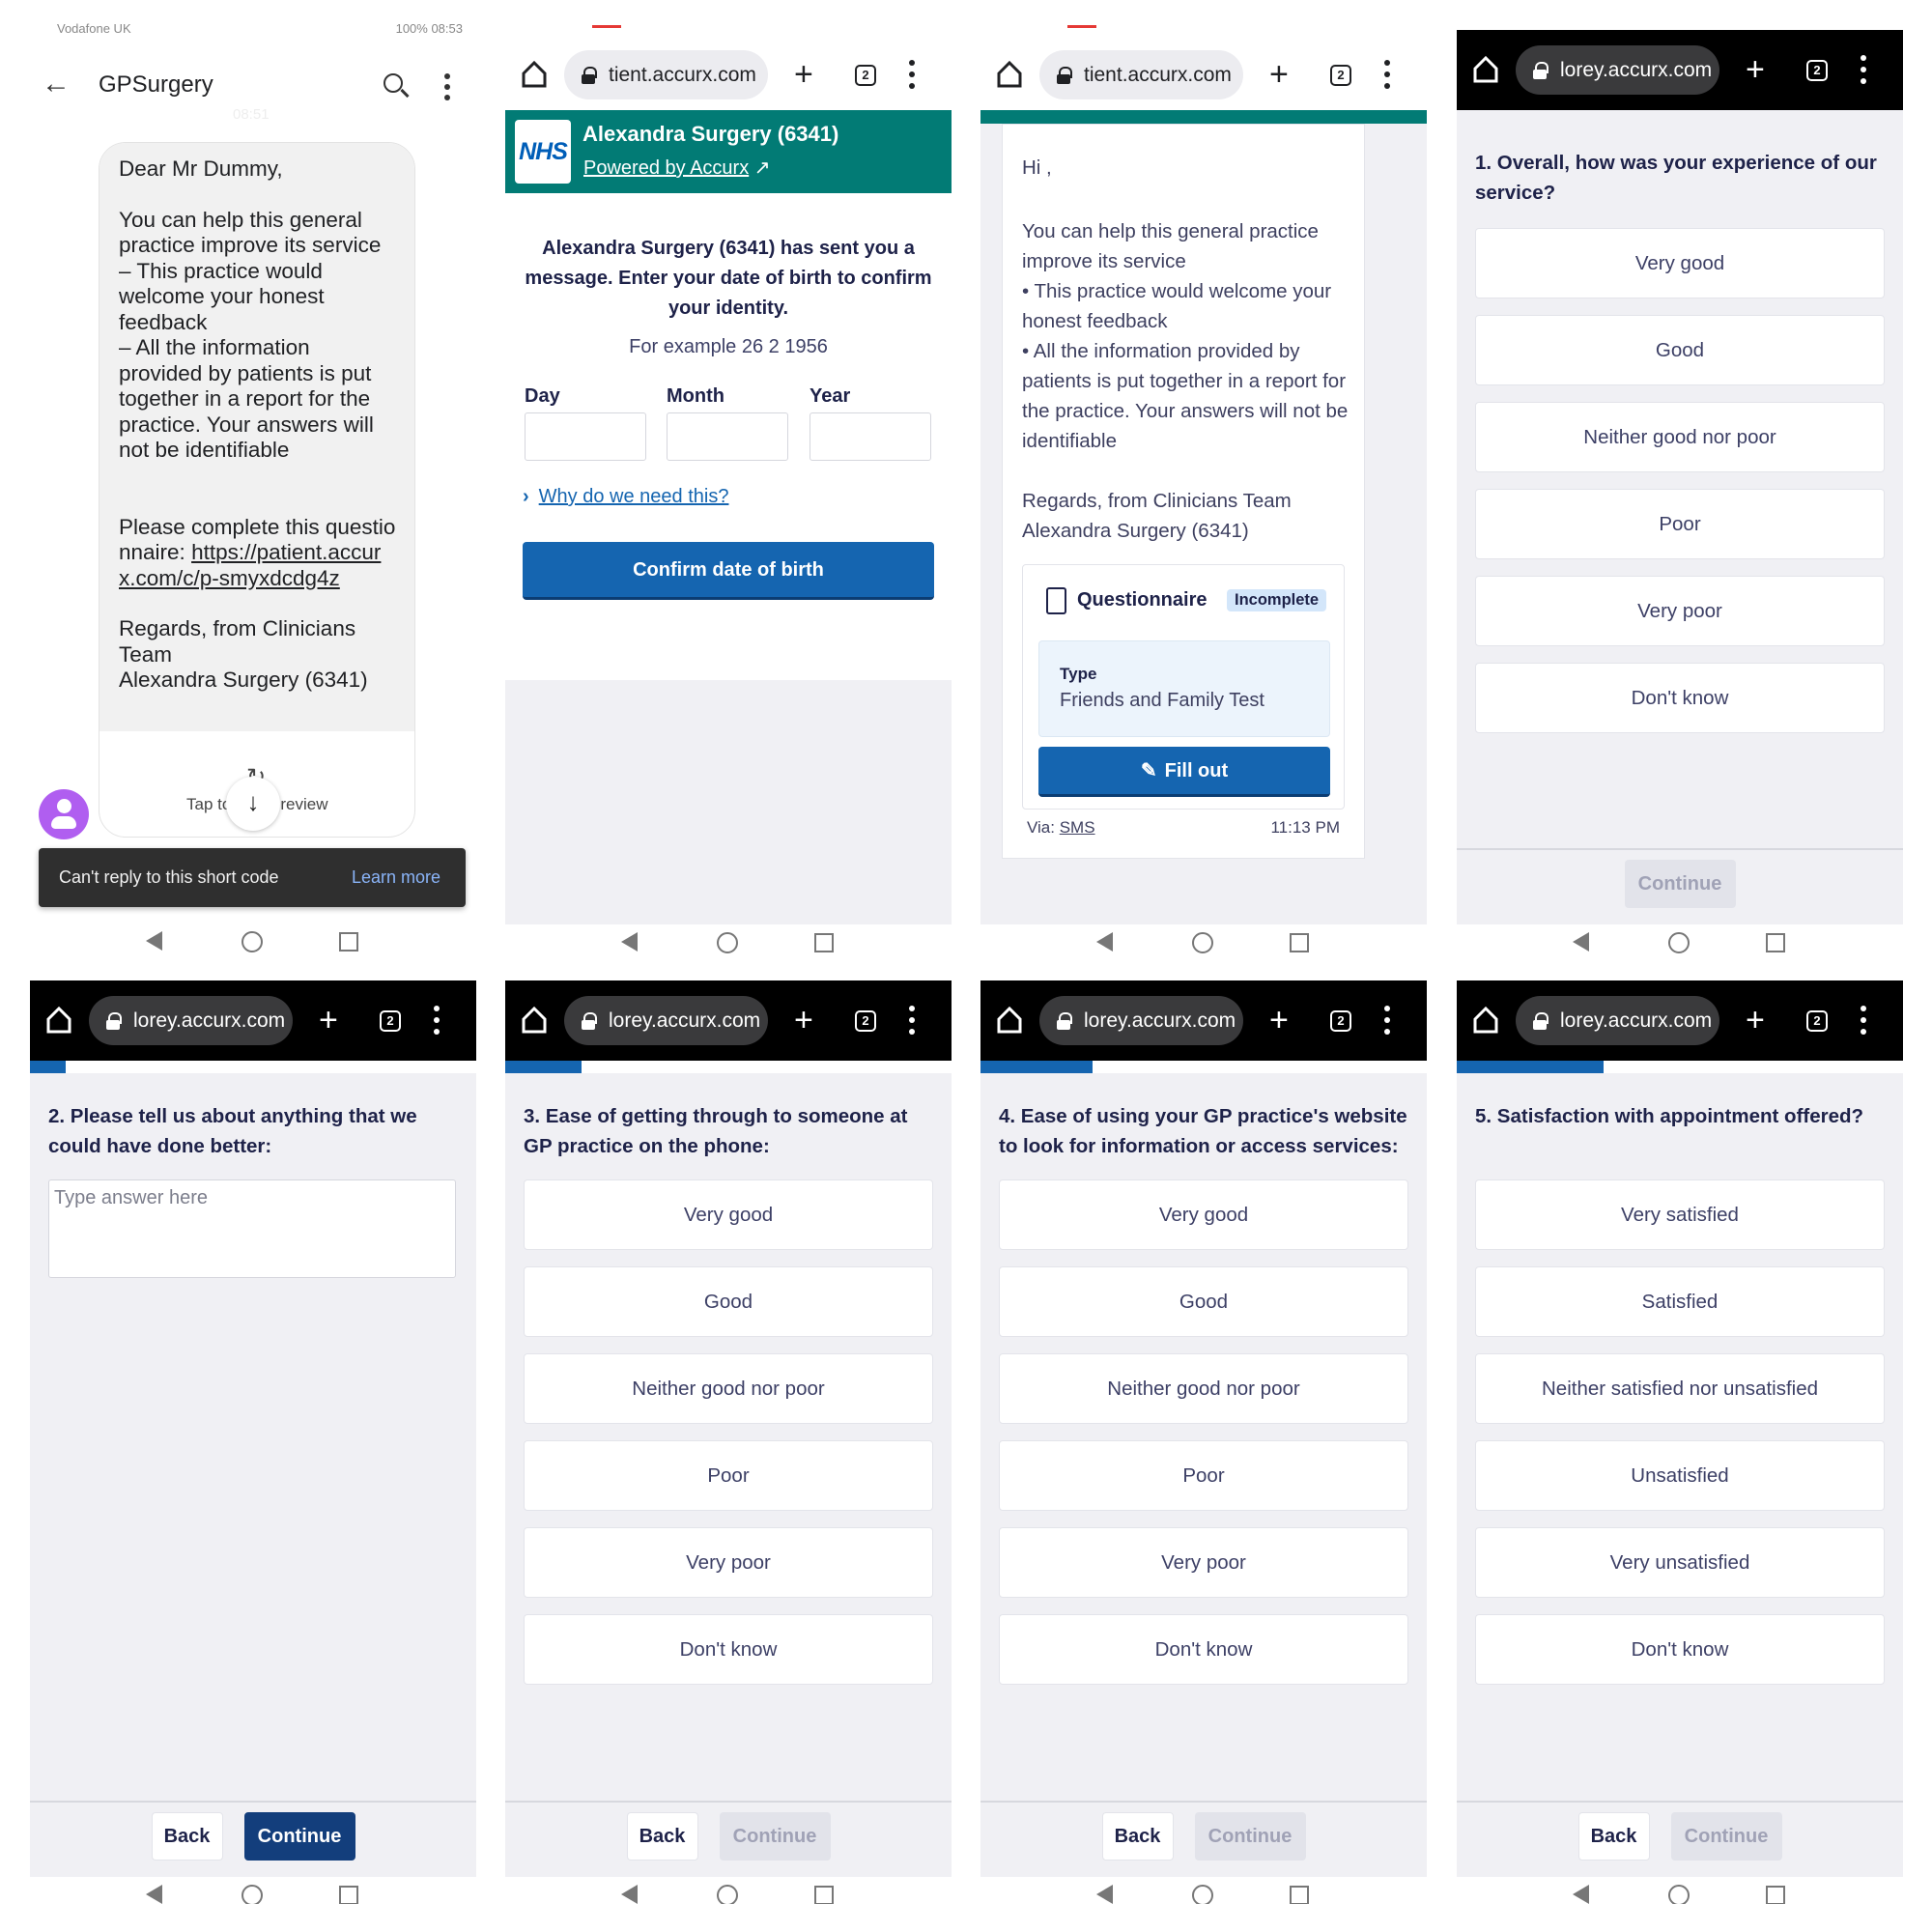 Image resolution: width=1932 pixels, height=1932 pixels. What do you see at coordinates (585, 436) in the screenshot?
I see `day-input` at bounding box center [585, 436].